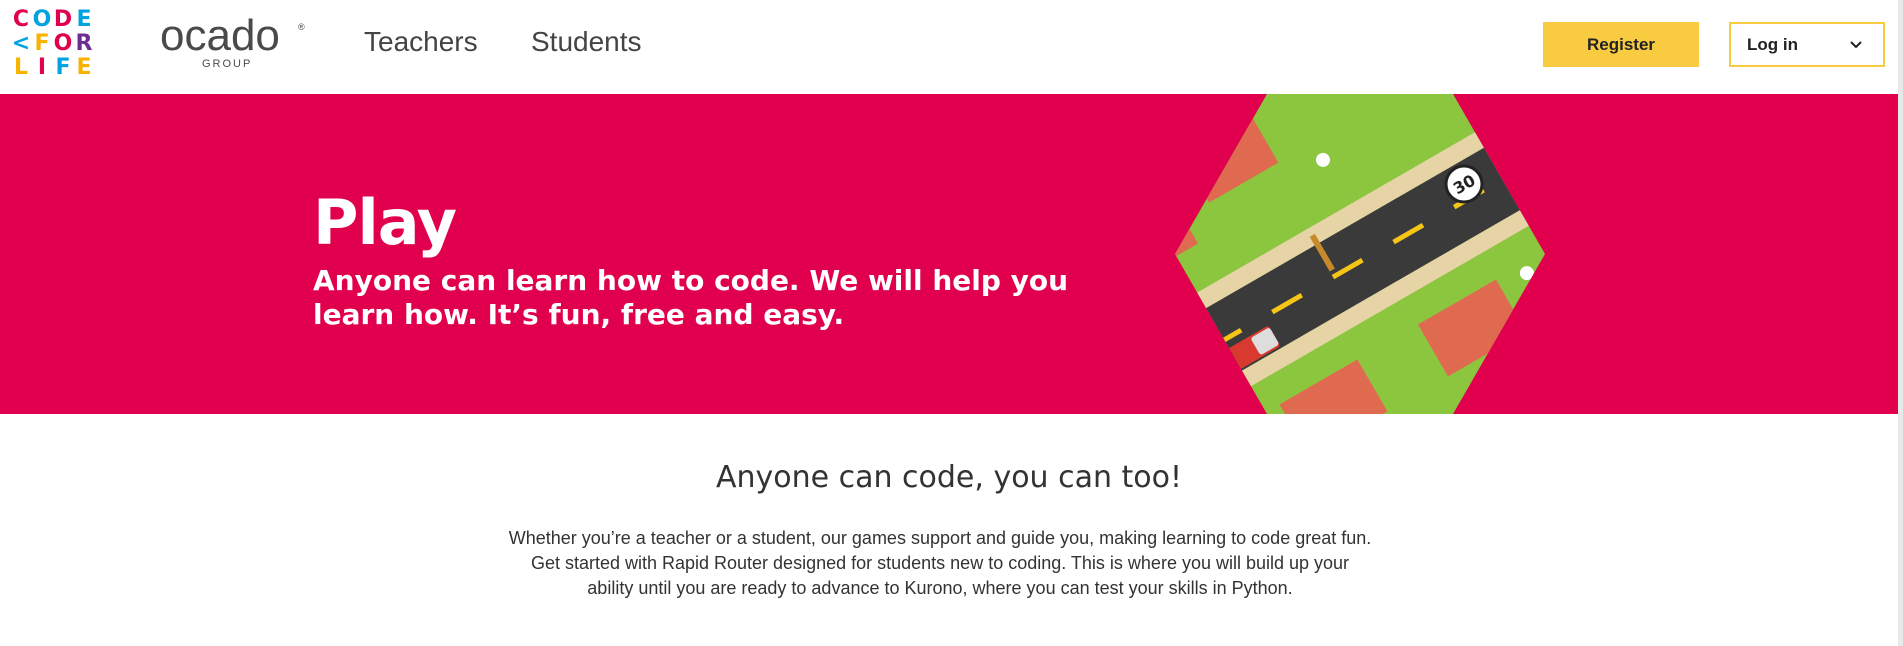 This screenshot has width=1903, height=646. Describe the element at coordinates (1900, 323) in the screenshot. I see `page-scrollbar` at that location.